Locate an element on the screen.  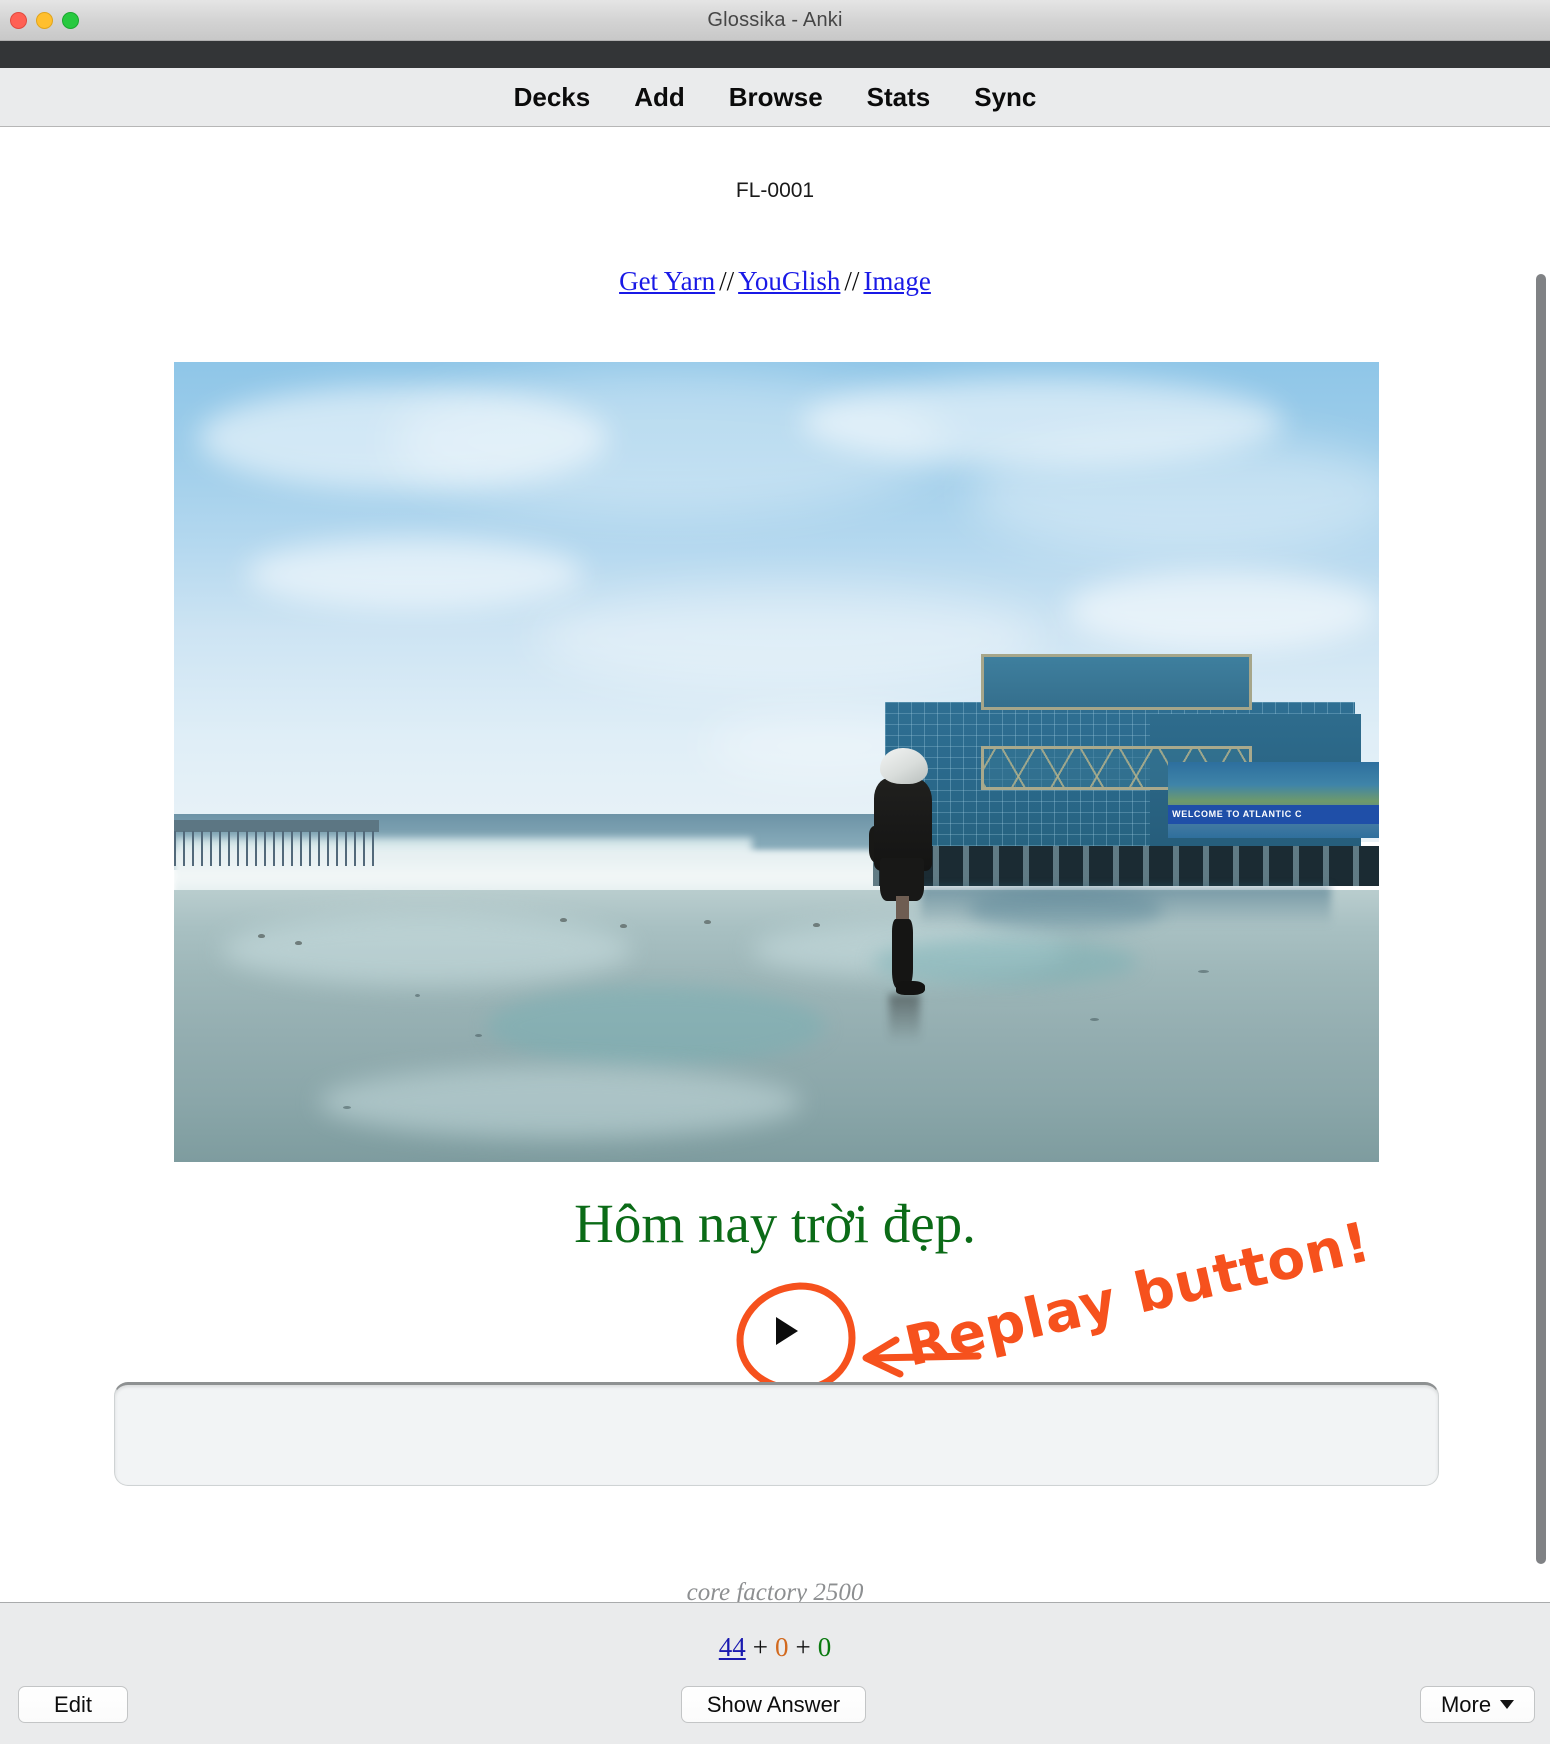
edit-button: Edit is located at coordinates (73, 1704).